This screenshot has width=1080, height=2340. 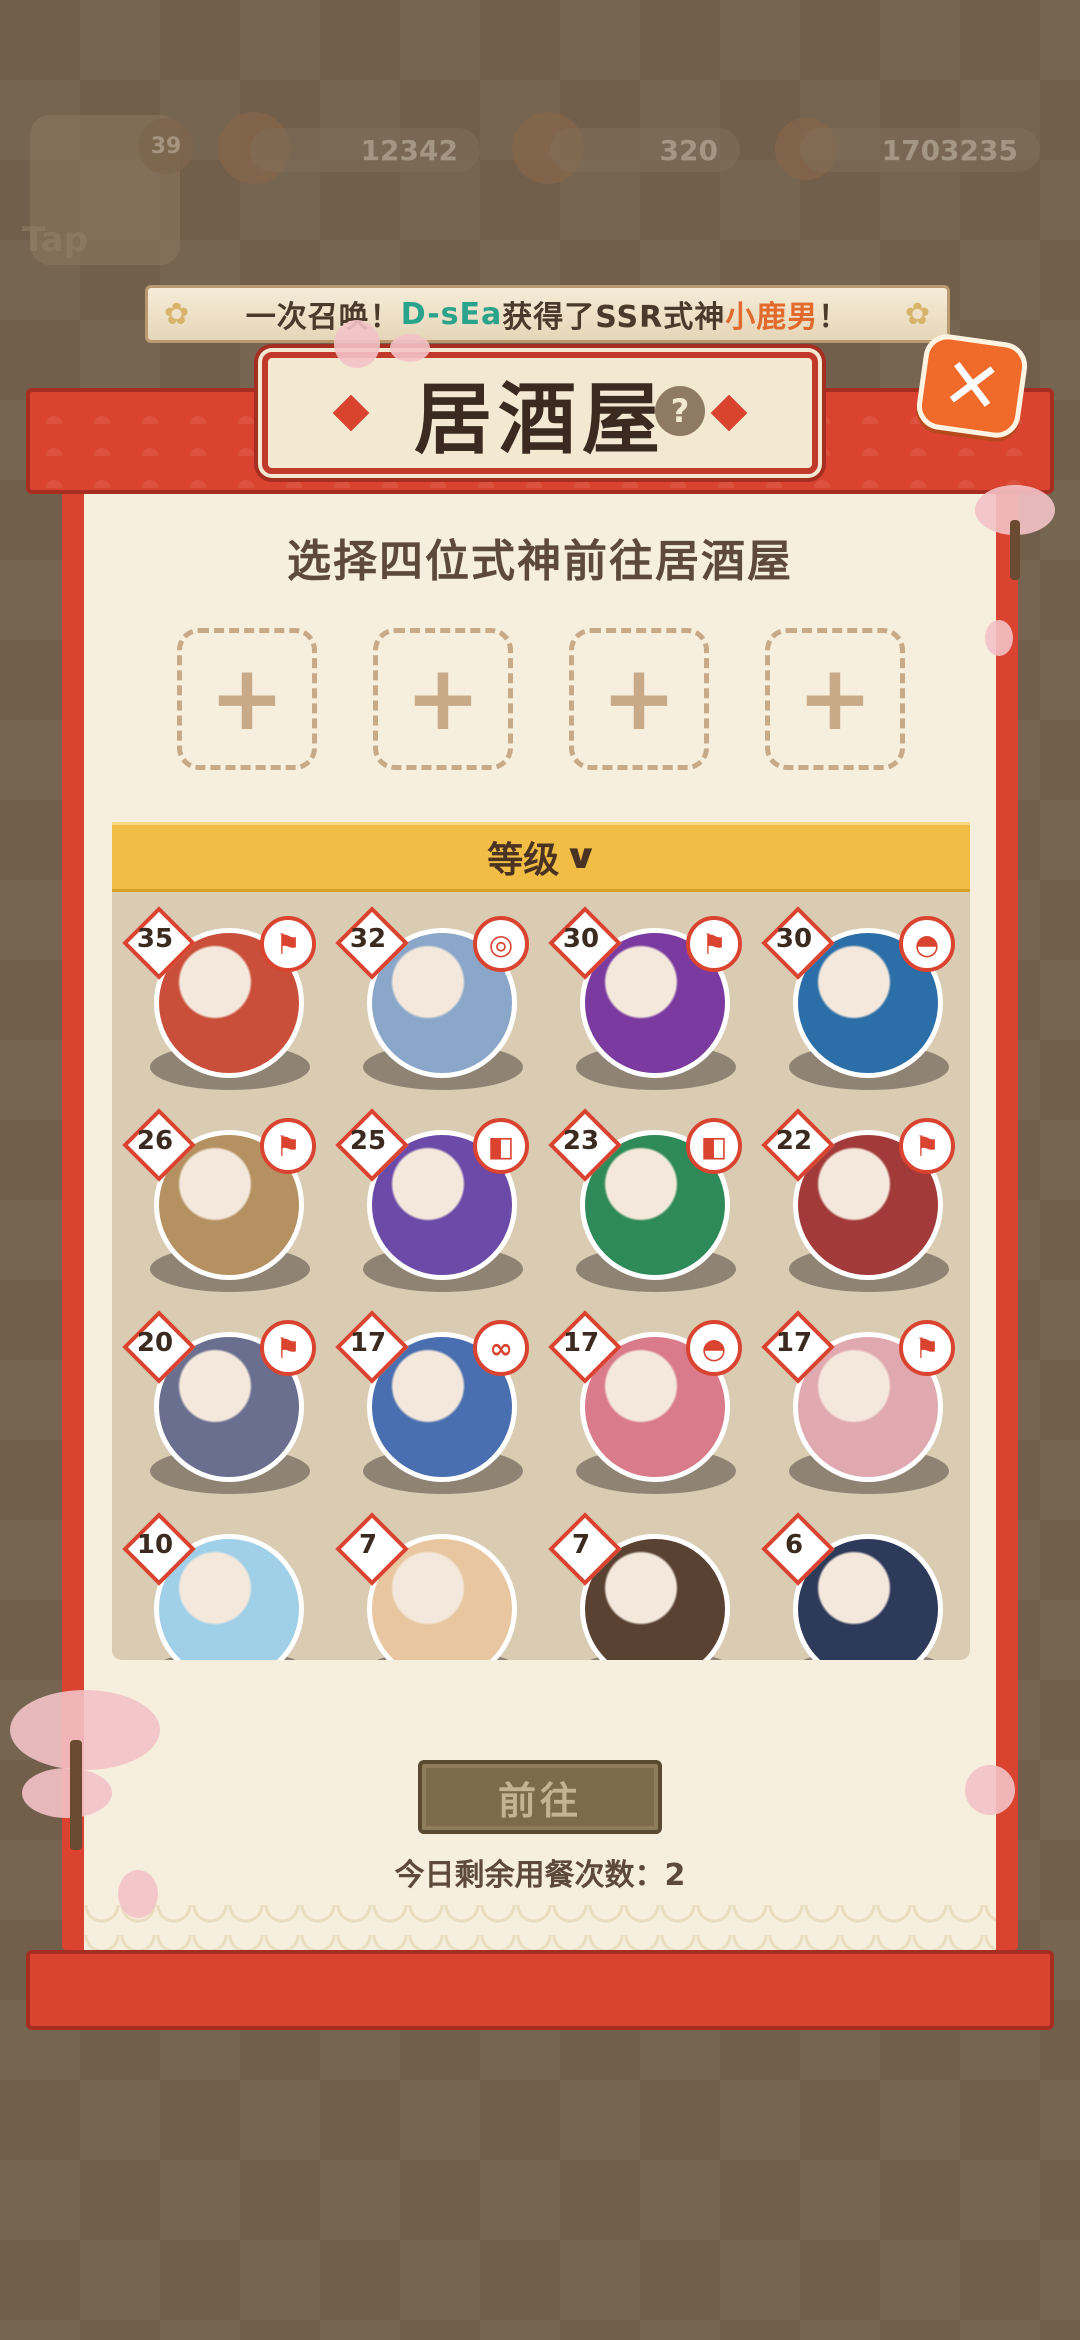 I want to click on level-badge: 22, so click(x=794, y=1141).